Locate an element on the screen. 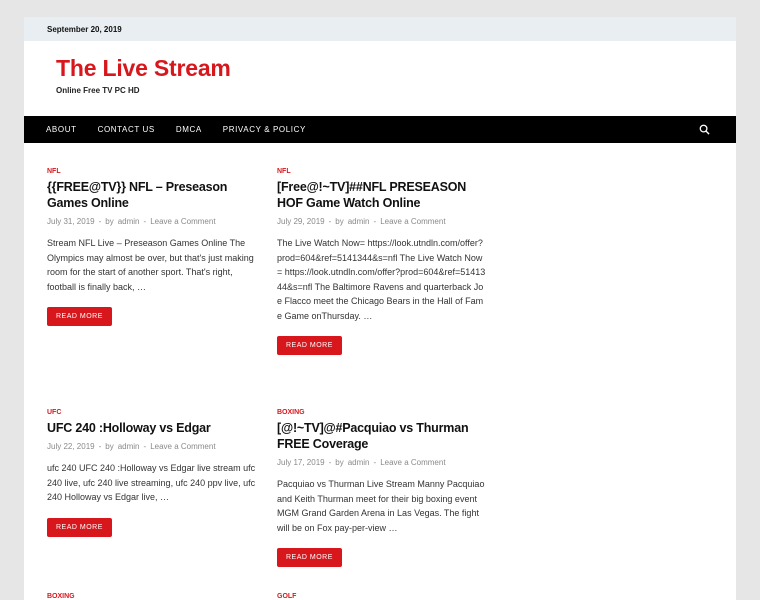 The image size is (760, 600). post-date: July 31, 2019 is located at coordinates (71, 221).